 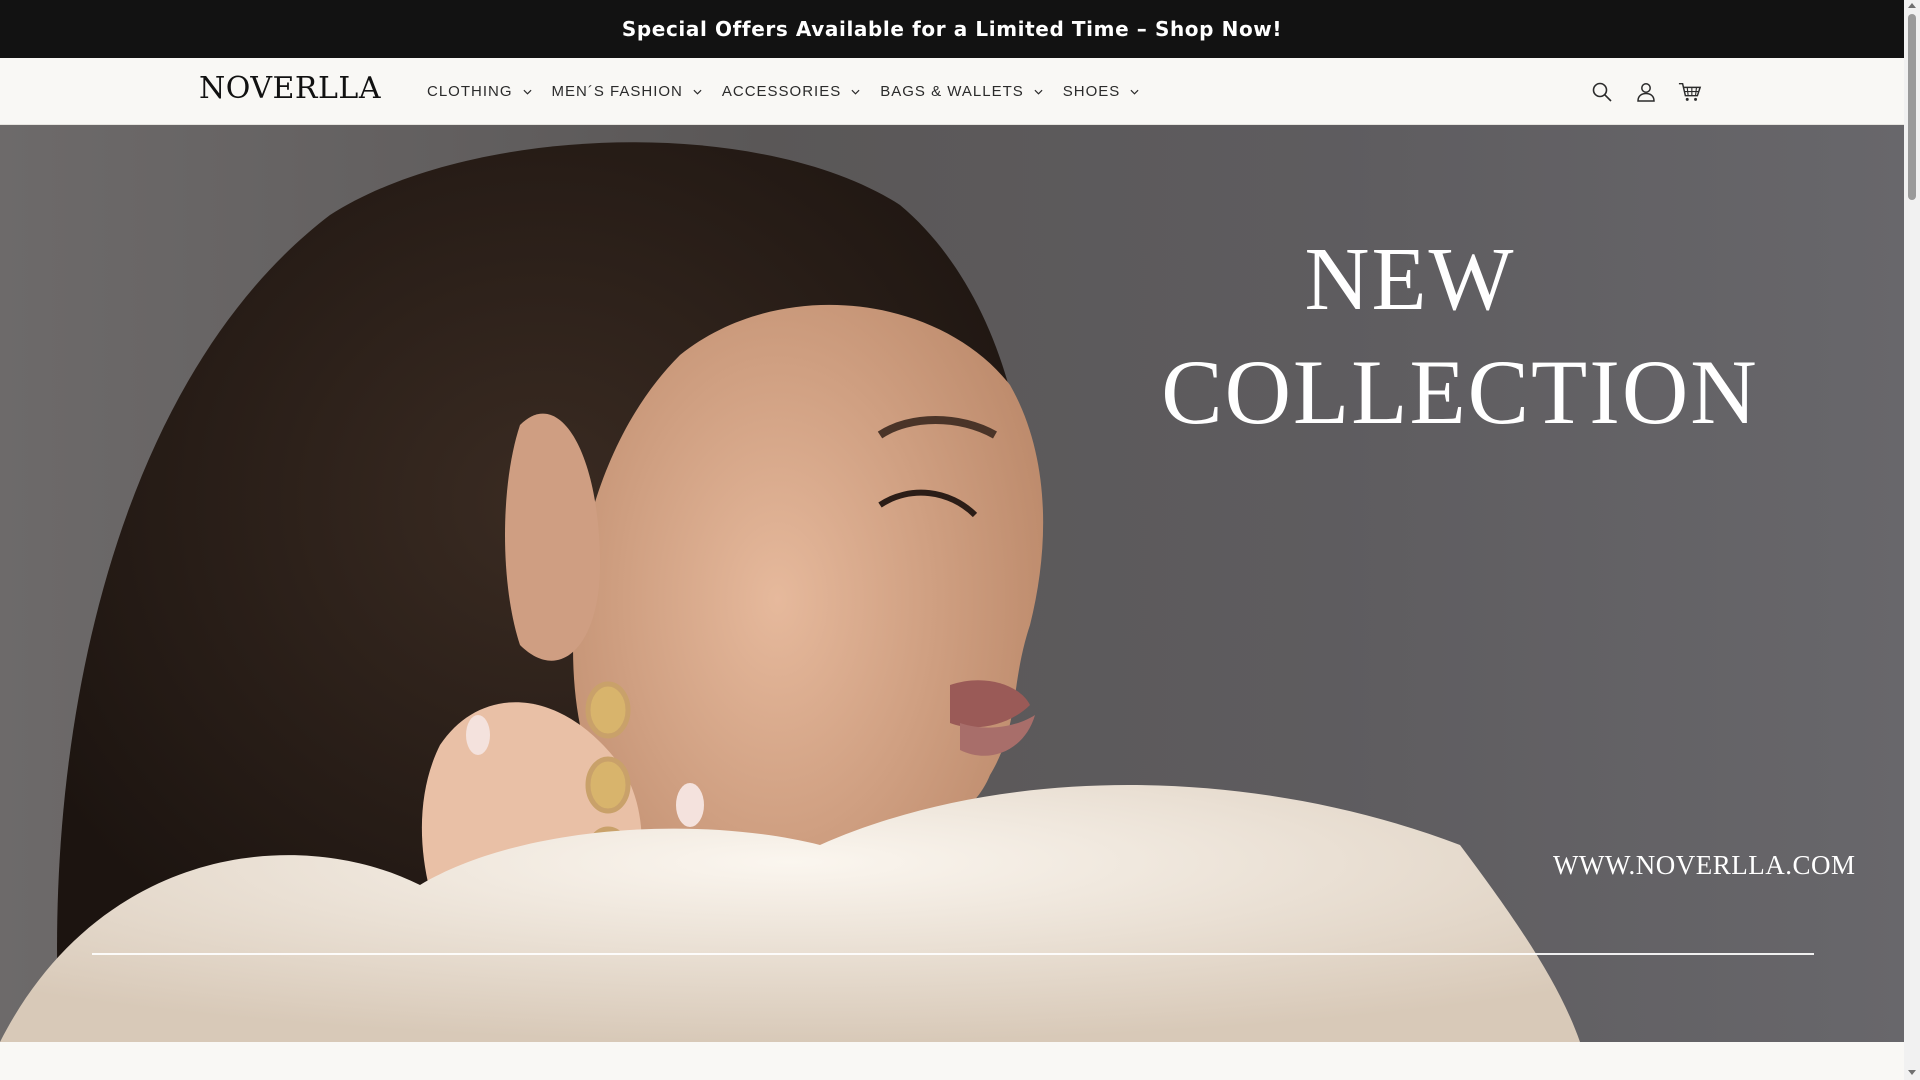 I want to click on nav-item-label: CLOTHING, so click(x=470, y=91).